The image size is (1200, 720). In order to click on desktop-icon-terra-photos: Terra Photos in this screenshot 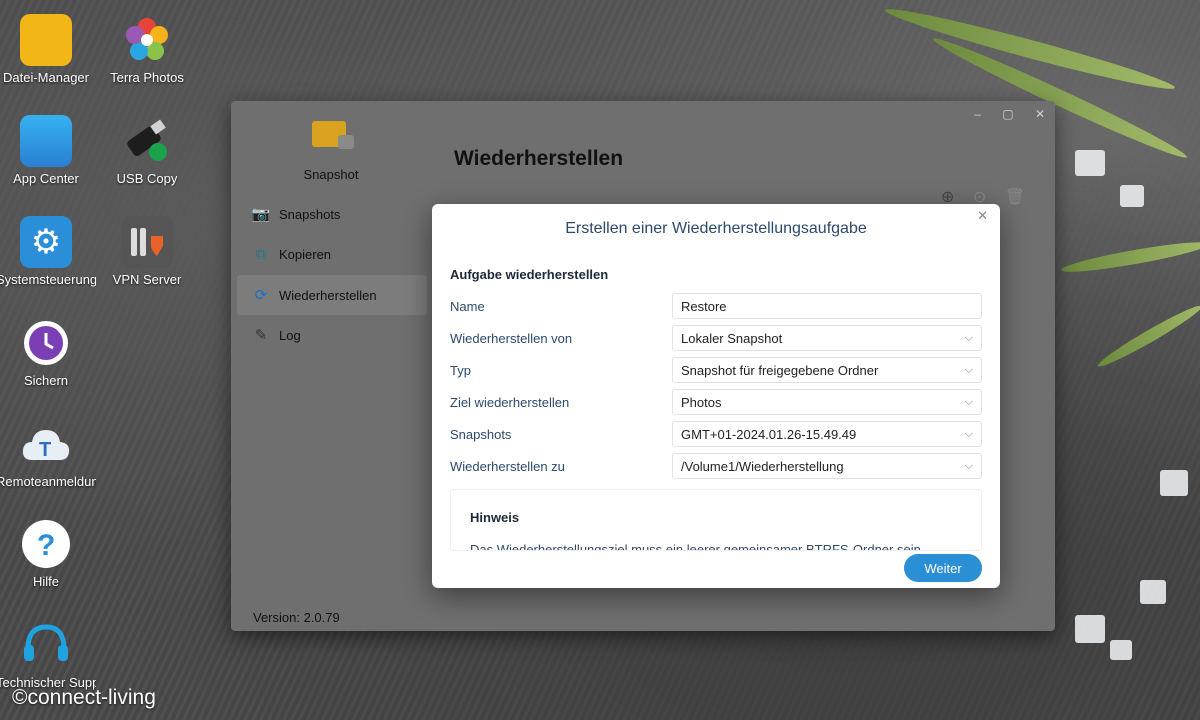, I will do `click(147, 49)`.